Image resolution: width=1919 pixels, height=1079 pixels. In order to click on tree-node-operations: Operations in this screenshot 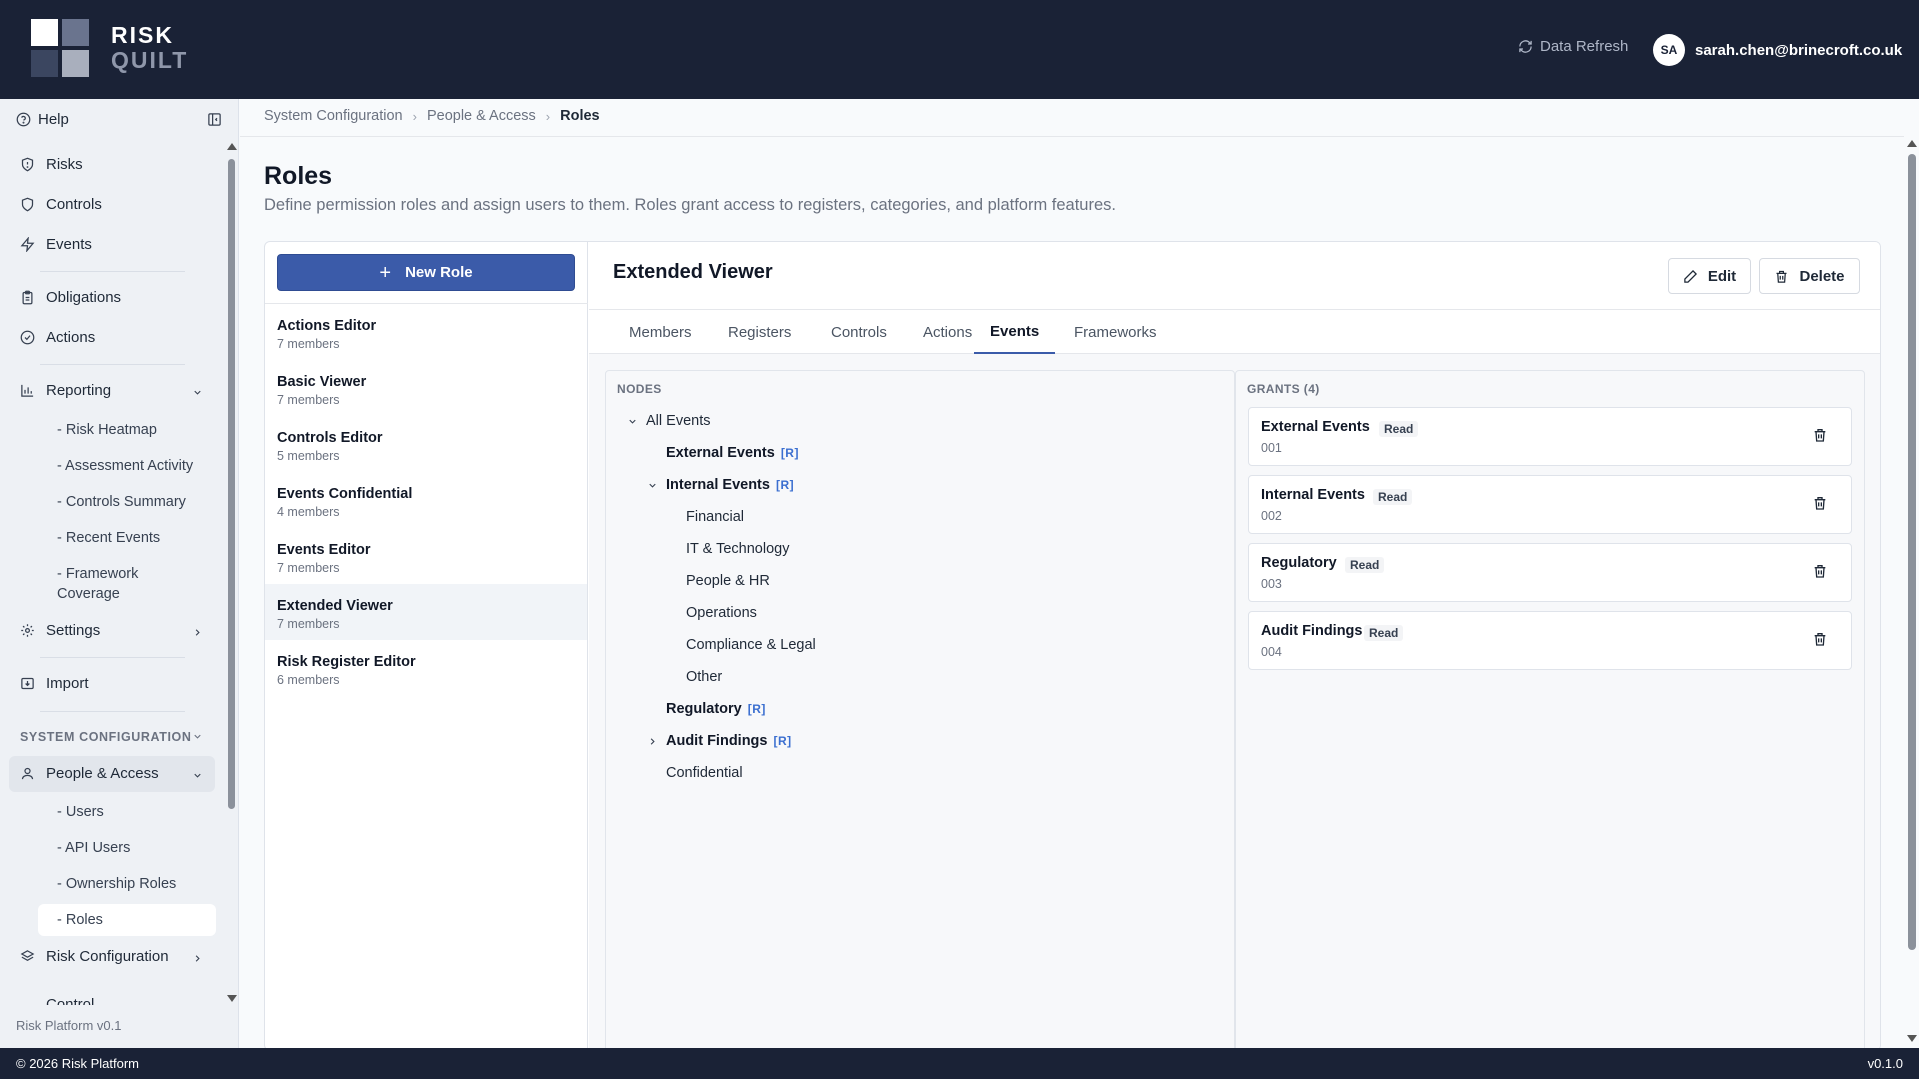, I will do `click(721, 613)`.